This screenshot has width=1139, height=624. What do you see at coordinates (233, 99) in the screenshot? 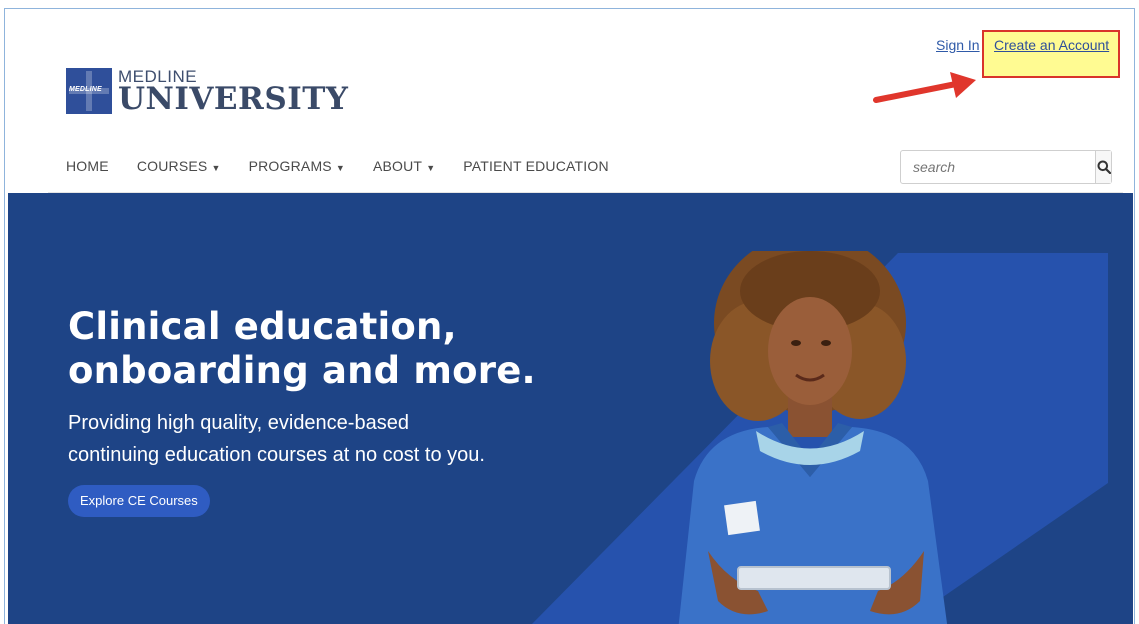
I see `logo-line-university: UNIVERSITY` at bounding box center [233, 99].